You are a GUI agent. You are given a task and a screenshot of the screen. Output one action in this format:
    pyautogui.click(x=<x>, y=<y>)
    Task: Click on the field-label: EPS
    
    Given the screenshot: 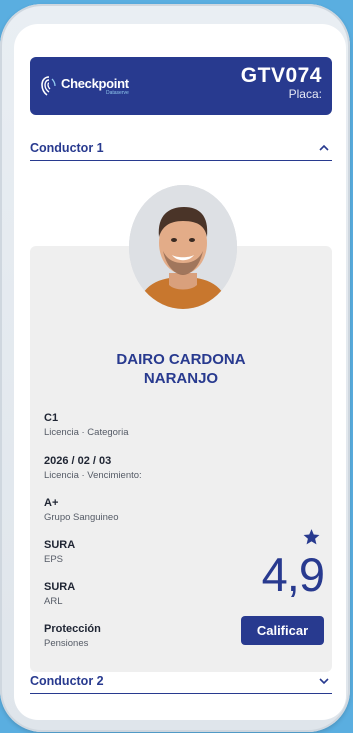 What is the action you would take?
    pyautogui.click(x=54, y=559)
    